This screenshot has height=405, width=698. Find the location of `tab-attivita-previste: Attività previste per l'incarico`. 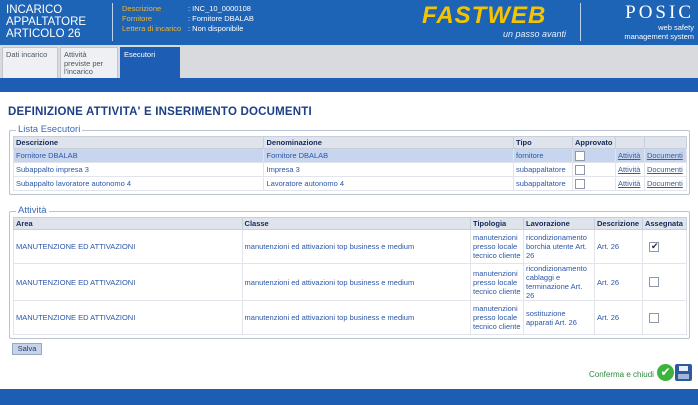

tab-attivita-previste: Attività previste per l'incarico is located at coordinates (89, 62).